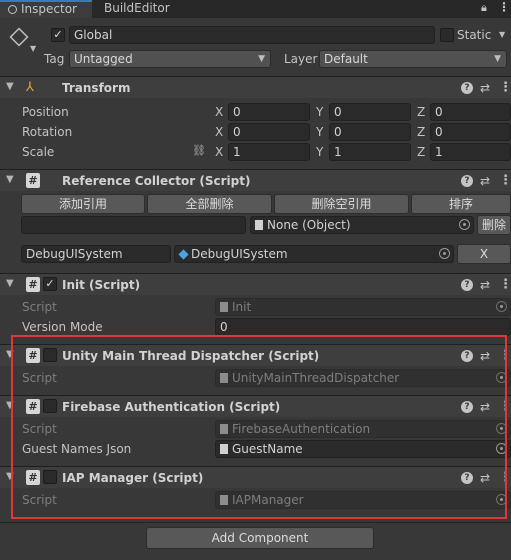  I want to click on inspector-icon, so click(12, 9).